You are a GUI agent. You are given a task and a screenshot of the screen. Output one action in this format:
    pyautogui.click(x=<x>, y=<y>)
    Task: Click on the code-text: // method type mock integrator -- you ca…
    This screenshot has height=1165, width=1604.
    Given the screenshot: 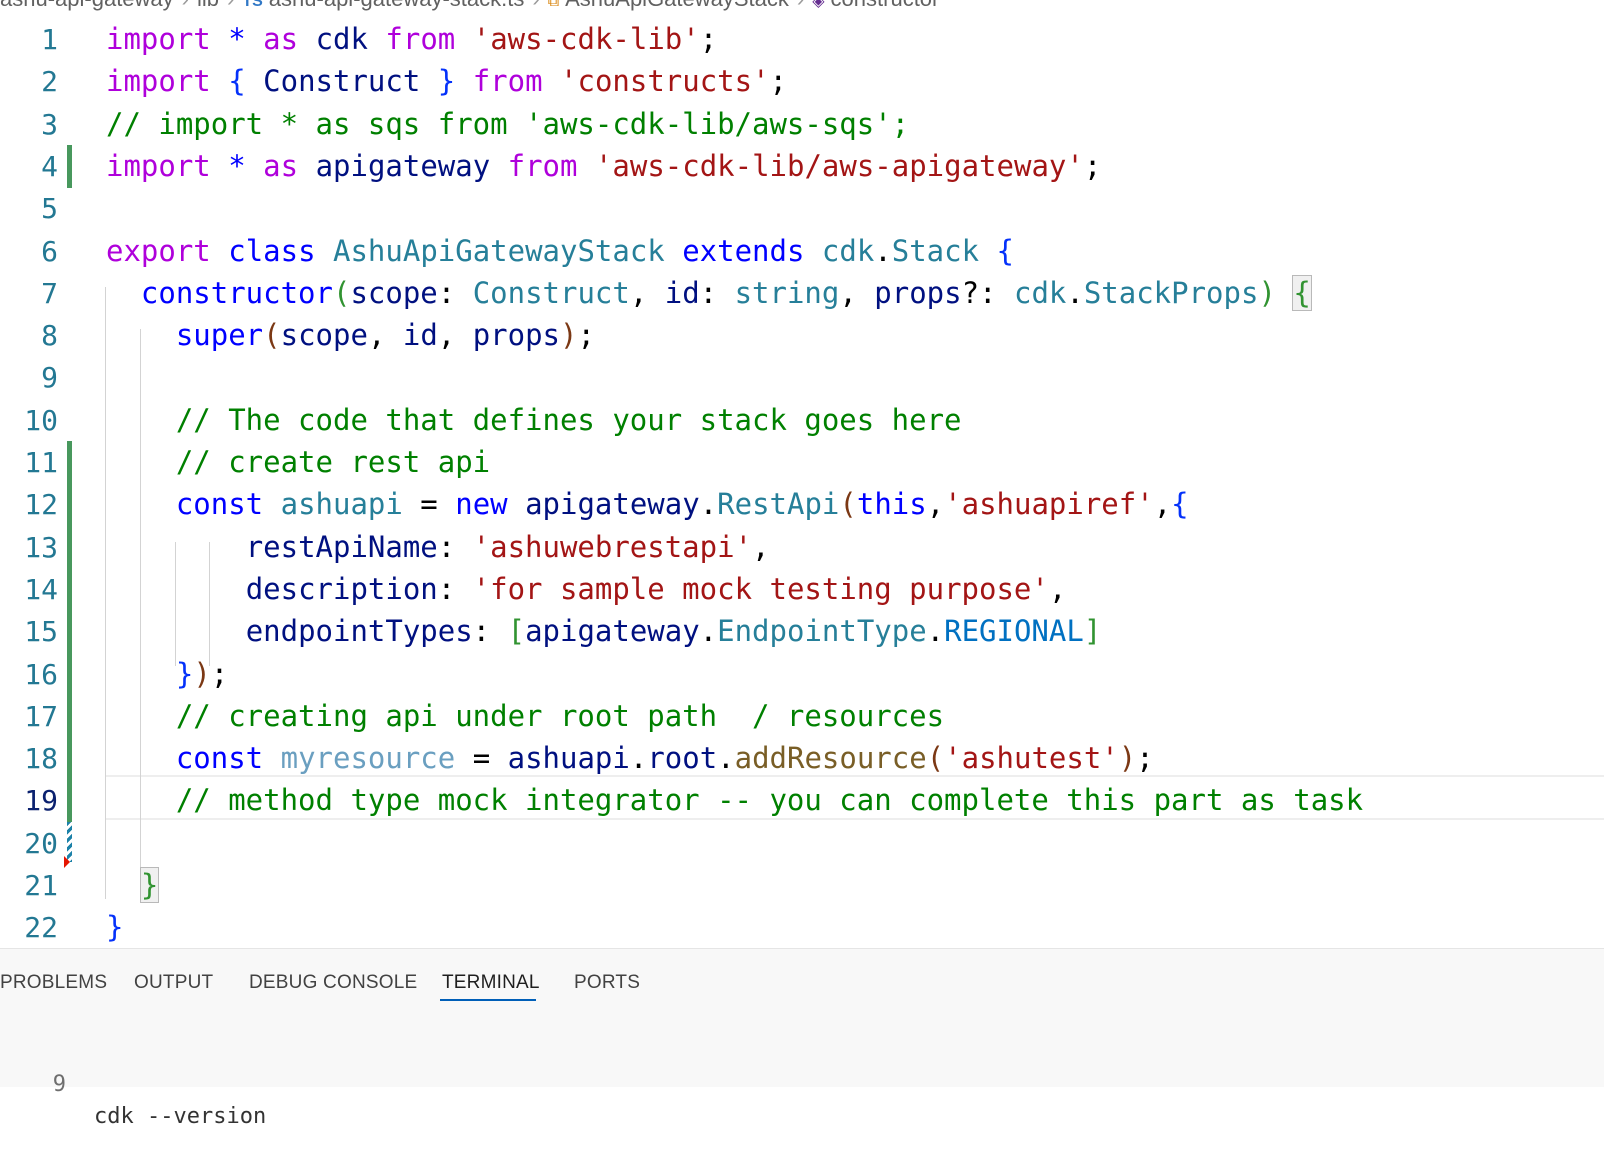 What is the action you would take?
    pyautogui.click(x=734, y=800)
    